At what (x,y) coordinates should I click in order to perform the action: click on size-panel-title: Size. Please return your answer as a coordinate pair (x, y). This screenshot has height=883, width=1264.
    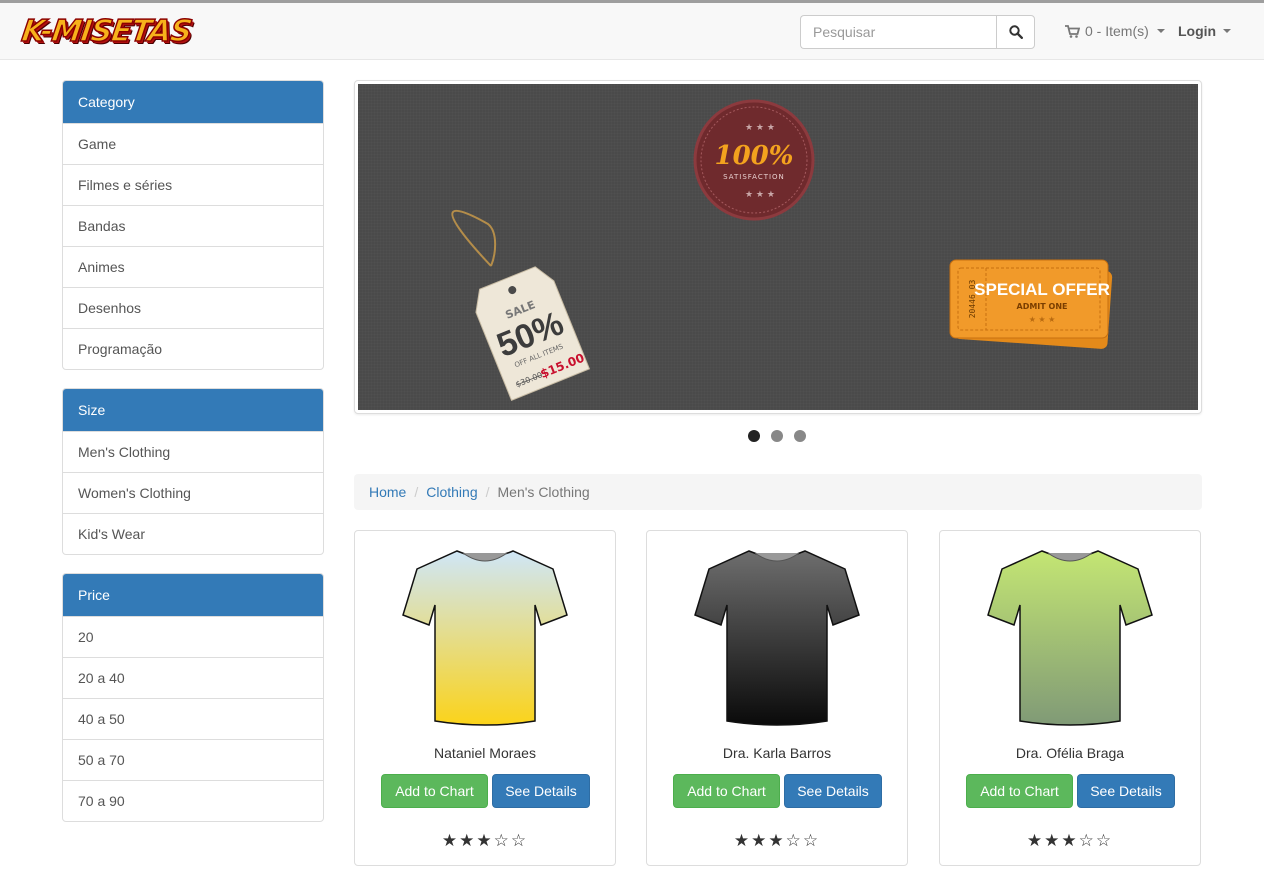
    Looking at the image, I should click on (193, 410).